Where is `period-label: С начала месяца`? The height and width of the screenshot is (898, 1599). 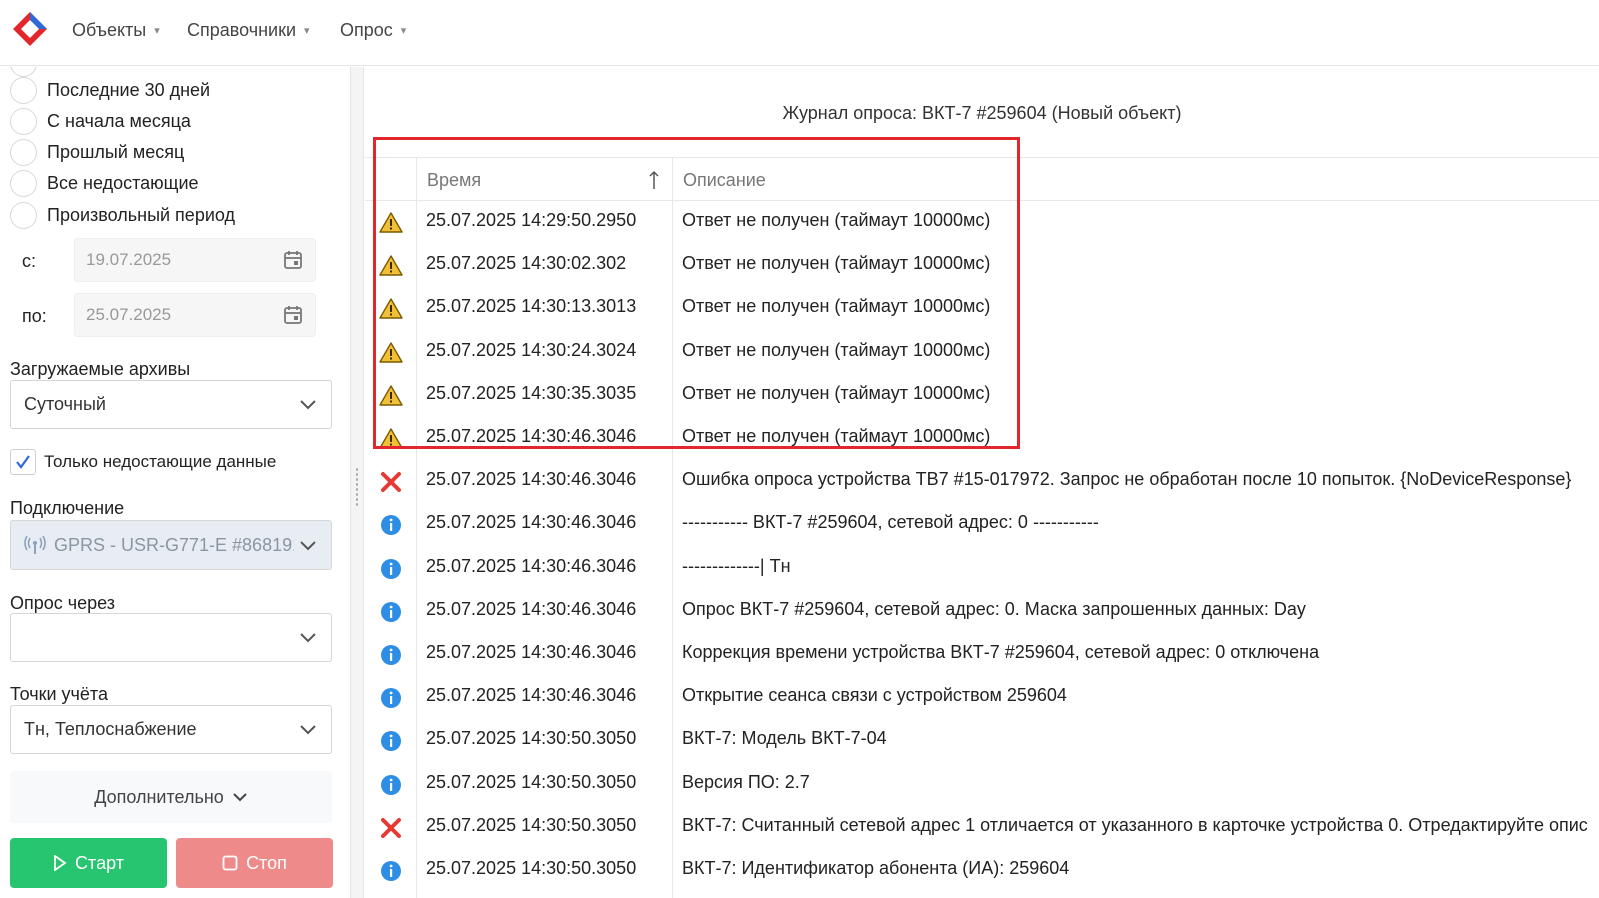
period-label: С начала месяца is located at coordinates (119, 120).